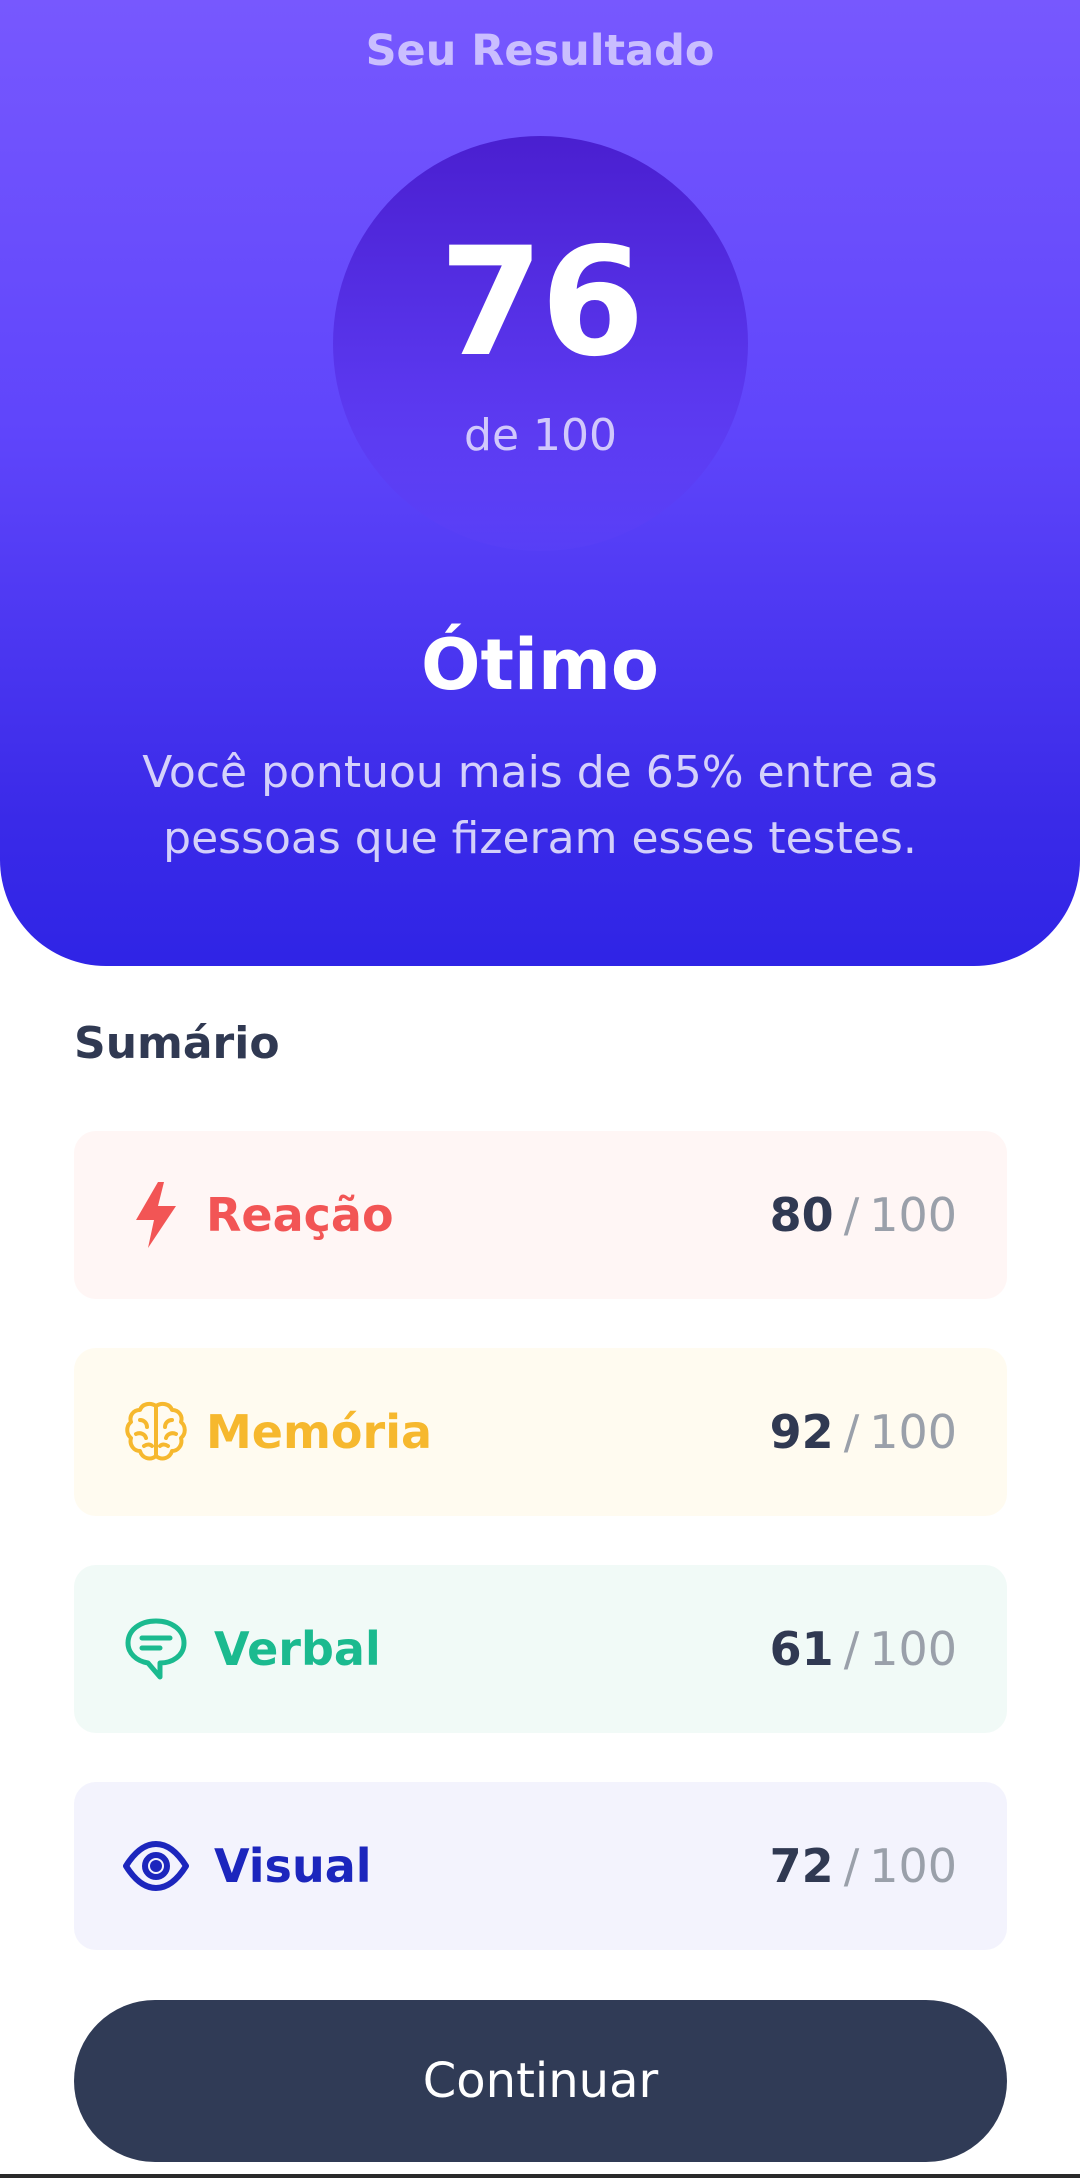 The height and width of the screenshot is (2178, 1080). I want to click on summary-item-visual: Visual 72/100, so click(540, 1866).